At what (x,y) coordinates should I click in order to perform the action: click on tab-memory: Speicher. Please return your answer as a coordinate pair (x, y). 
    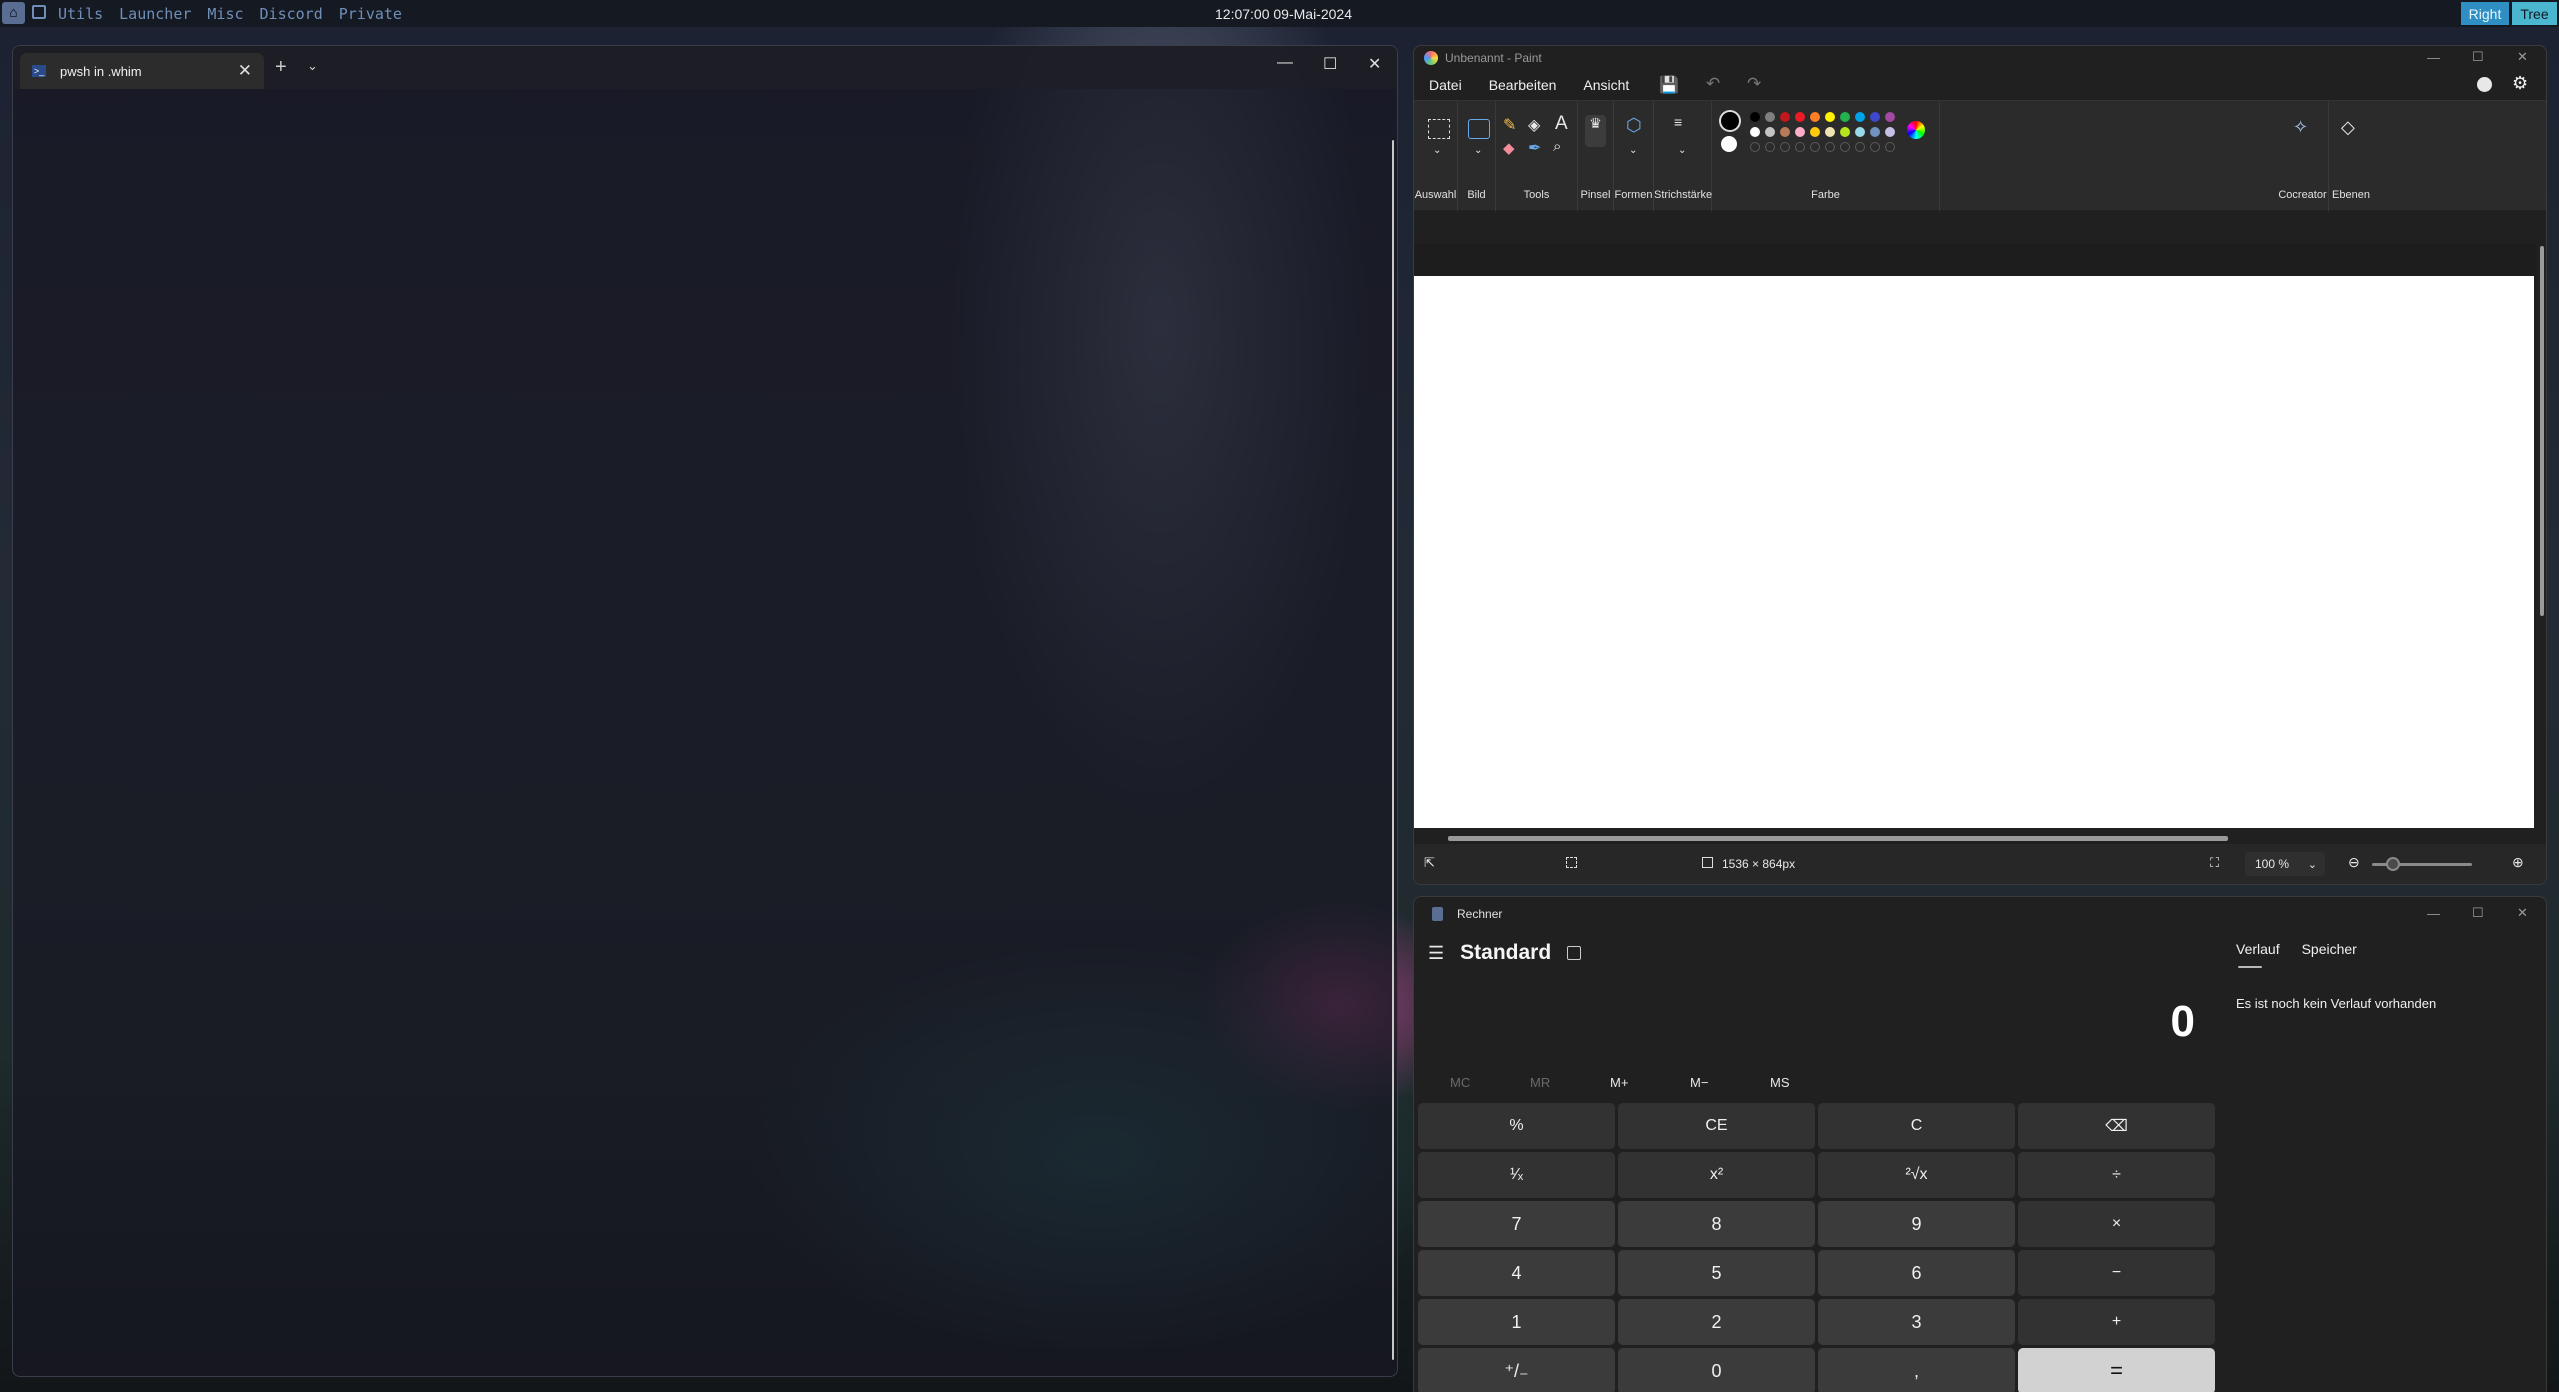
    Looking at the image, I should click on (2329, 949).